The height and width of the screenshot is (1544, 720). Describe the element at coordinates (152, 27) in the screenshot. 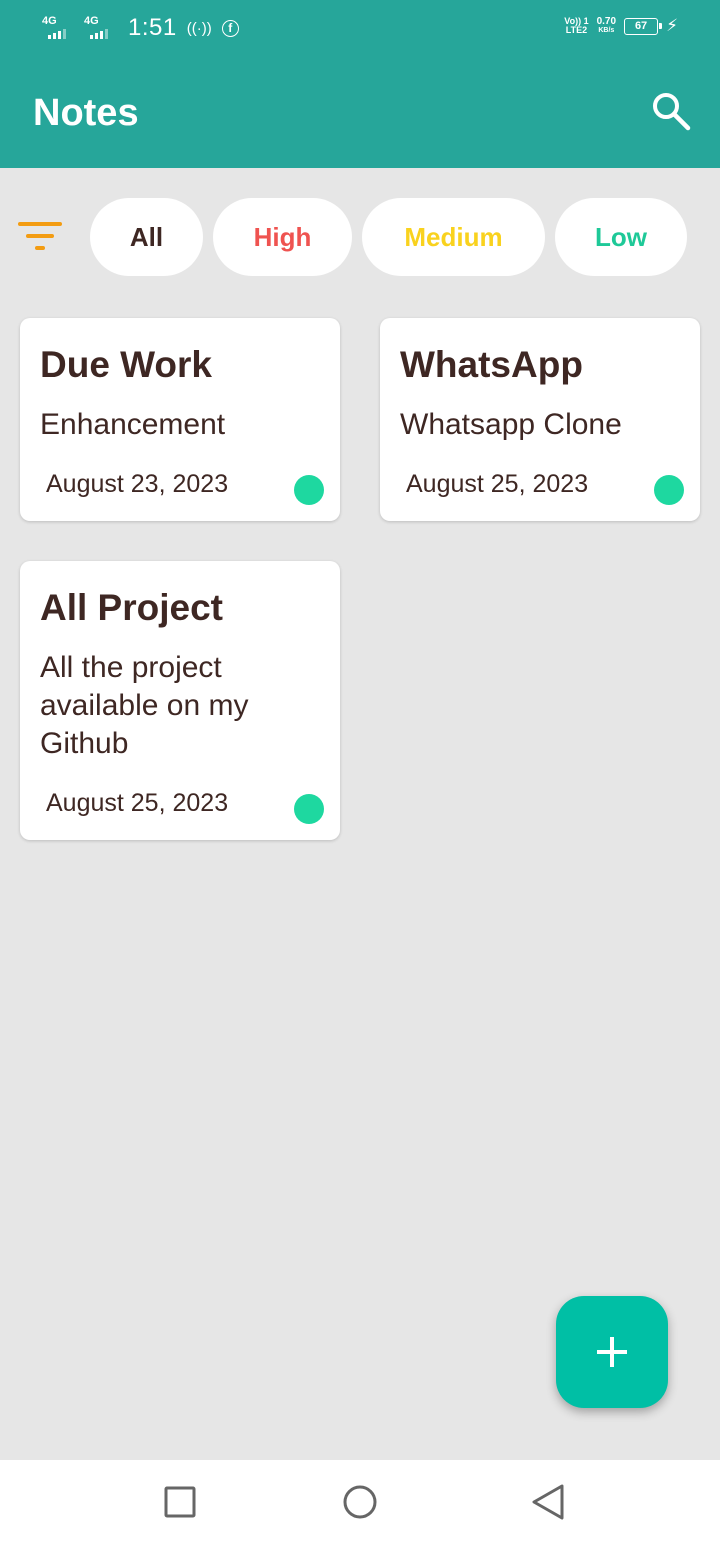

I see `clock: 1:51` at that location.